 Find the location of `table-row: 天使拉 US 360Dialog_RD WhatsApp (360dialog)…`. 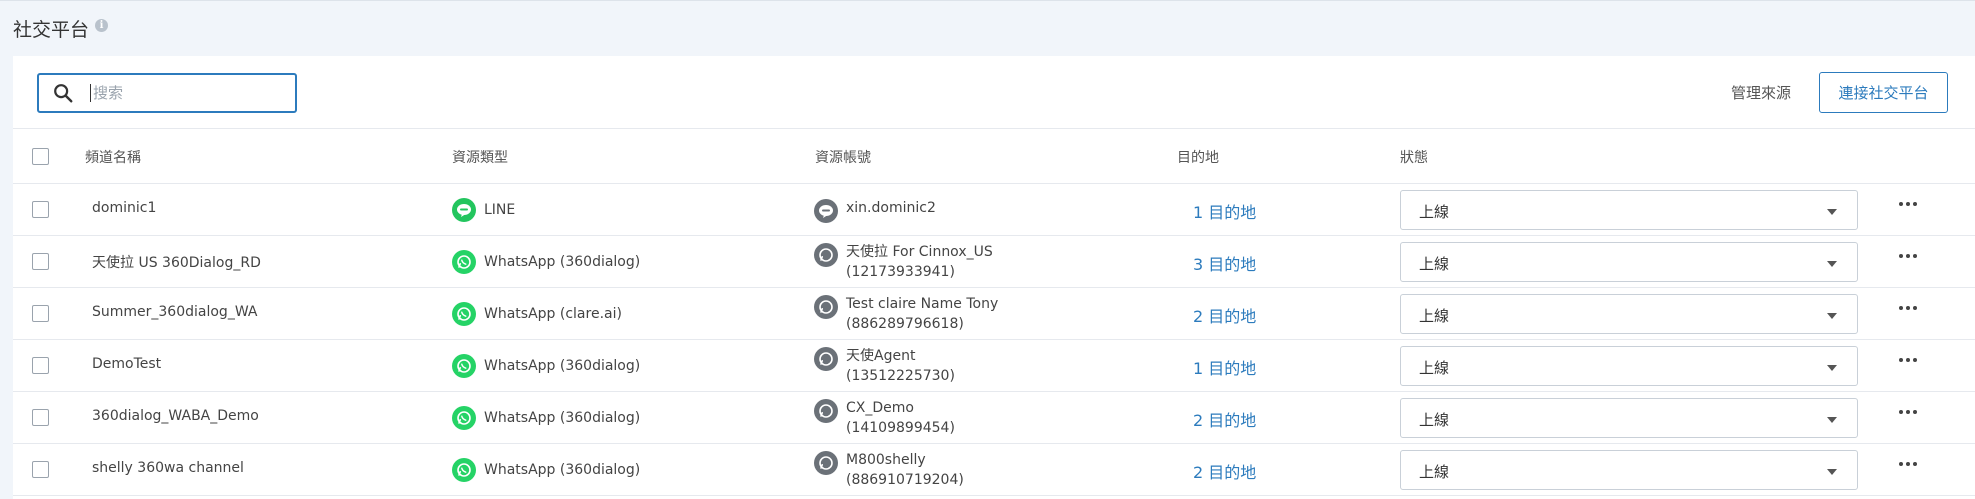

table-row: 天使拉 US 360Dialog_RD WhatsApp (360dialog)… is located at coordinates (994, 262).